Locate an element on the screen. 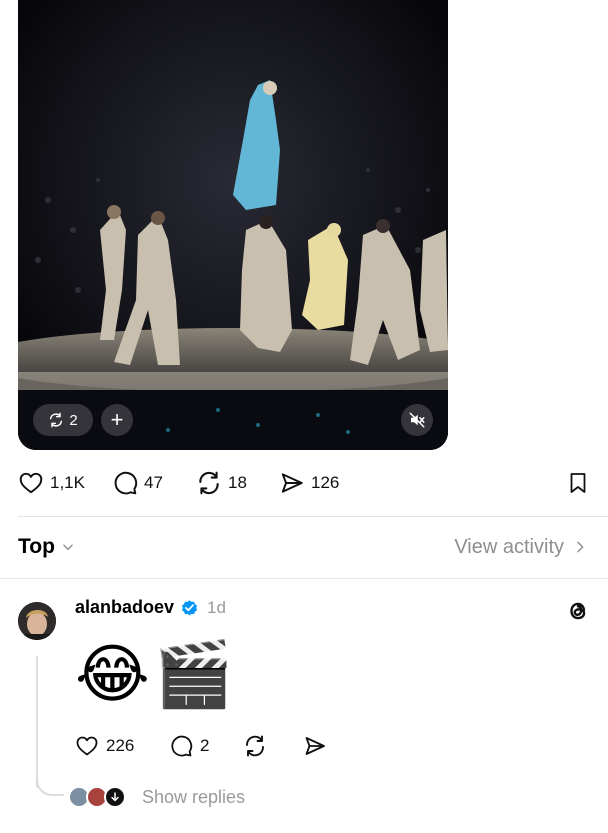 This screenshot has height=833, width=608. show-replies-row: Show replies is located at coordinates (156, 797).